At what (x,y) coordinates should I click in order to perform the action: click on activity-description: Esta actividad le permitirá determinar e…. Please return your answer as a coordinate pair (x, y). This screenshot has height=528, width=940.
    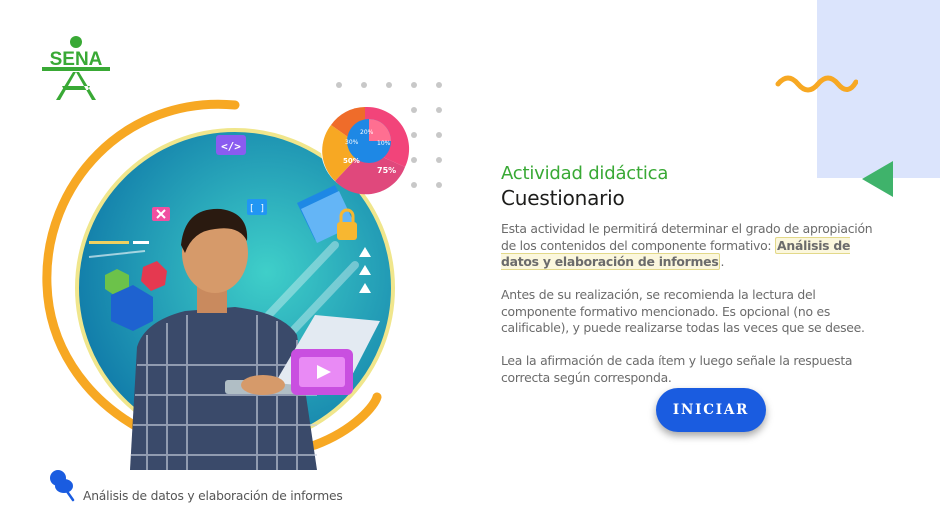
    Looking at the image, I should click on (696, 246).